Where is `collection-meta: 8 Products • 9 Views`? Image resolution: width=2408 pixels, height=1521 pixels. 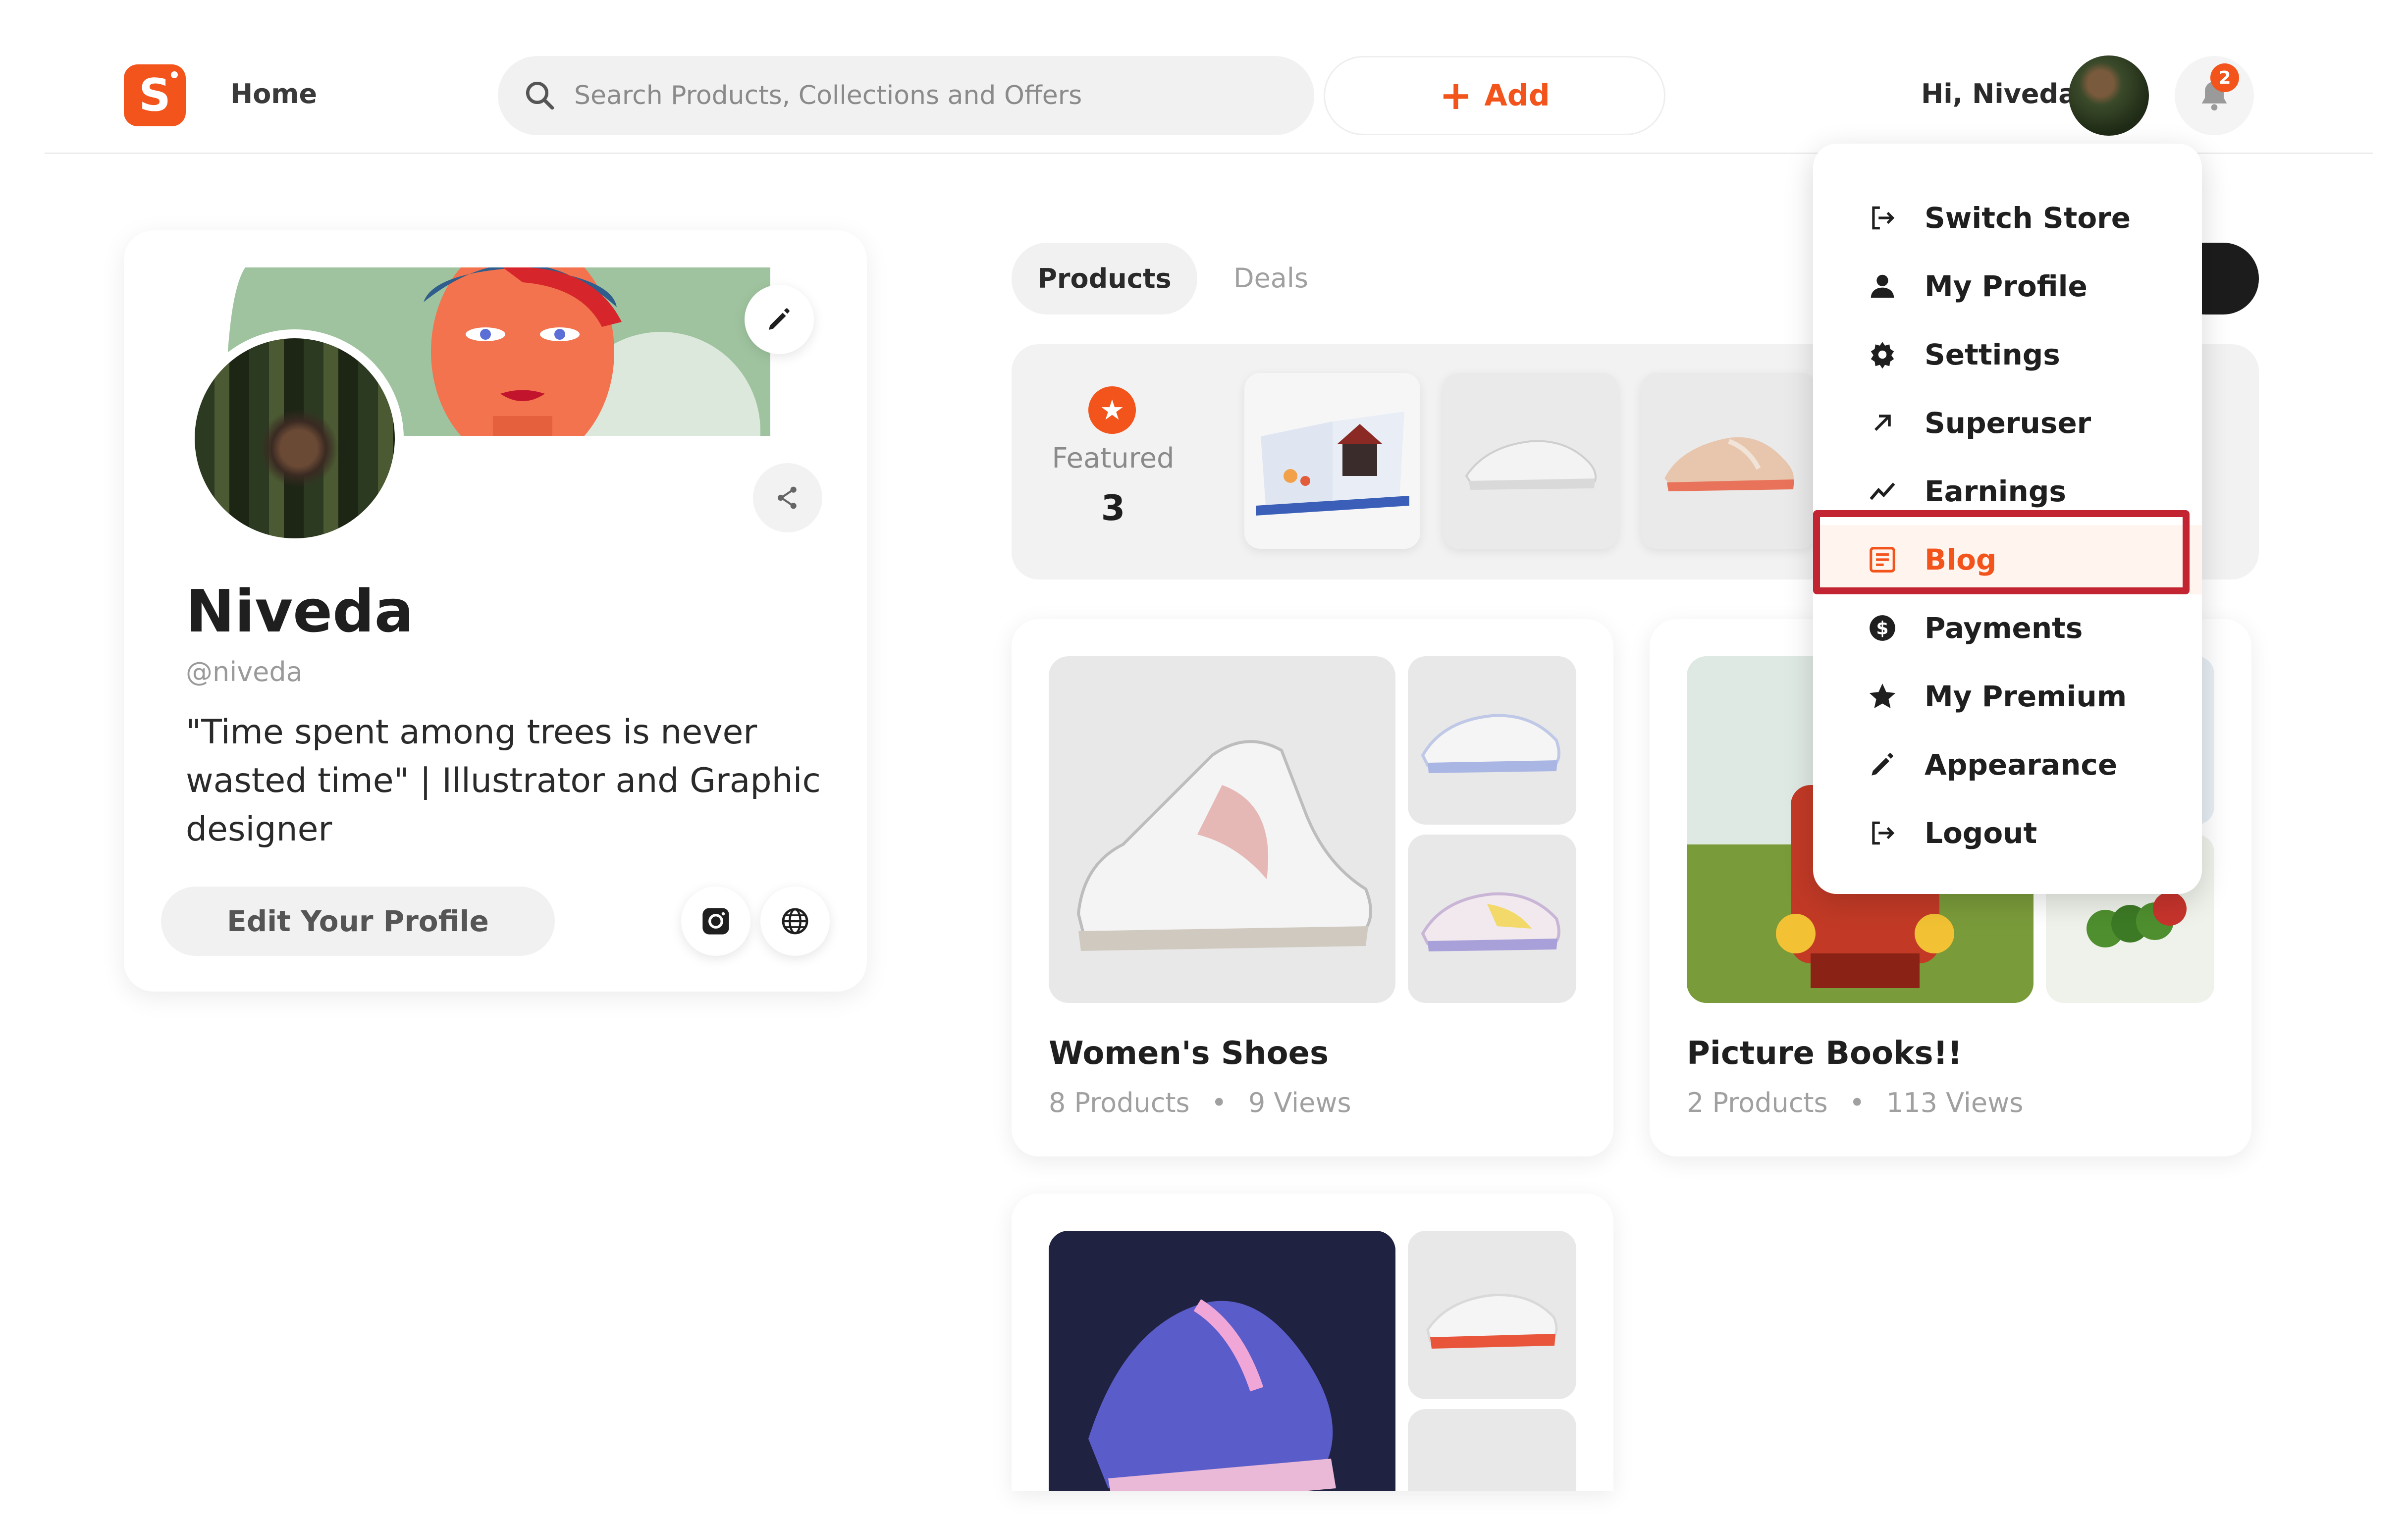 collection-meta: 8 Products • 9 Views is located at coordinates (1200, 1103).